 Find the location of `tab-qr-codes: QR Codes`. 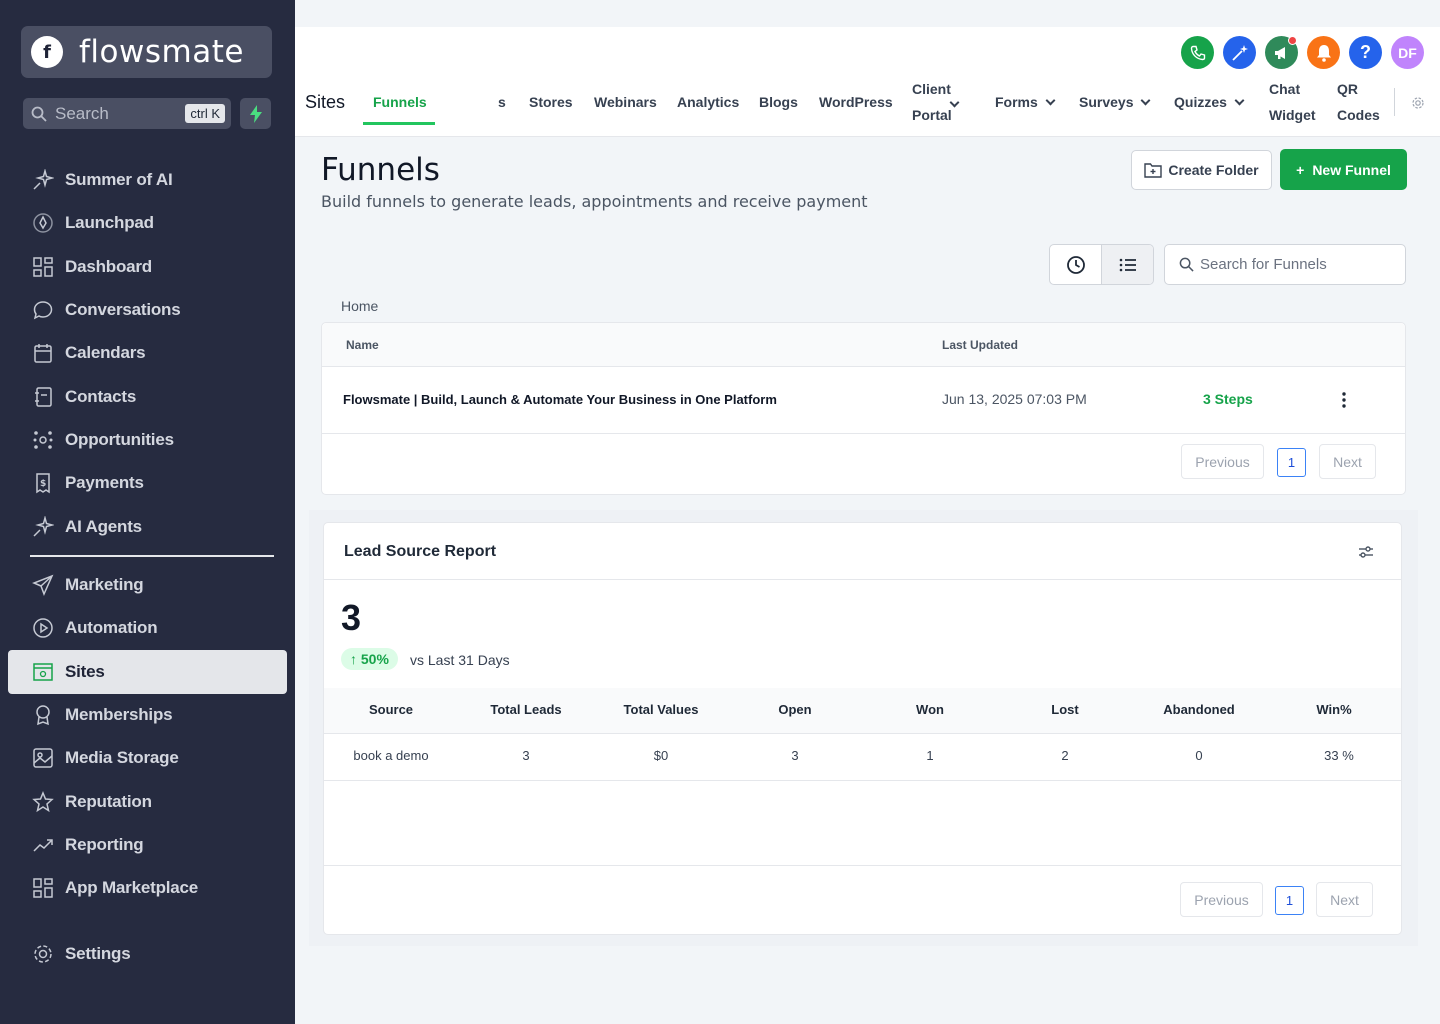

tab-qr-codes: QR Codes is located at coordinates (1358, 102).